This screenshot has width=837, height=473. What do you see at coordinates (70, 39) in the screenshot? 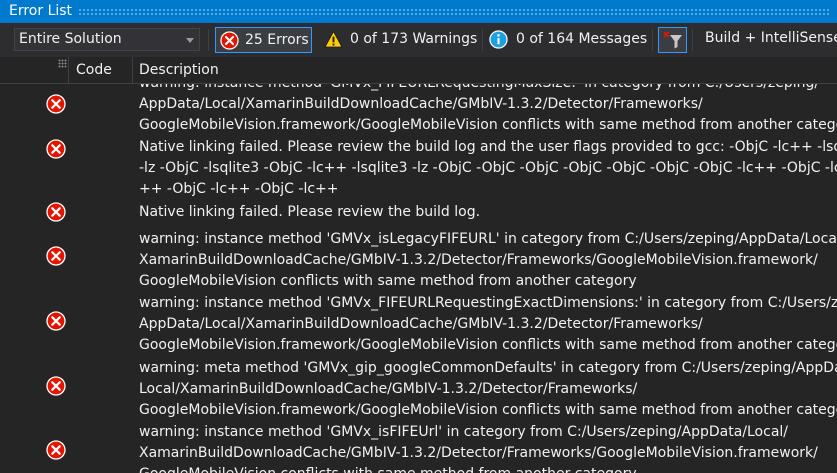
I see `scope-dropdown-value: Entire Solution` at bounding box center [70, 39].